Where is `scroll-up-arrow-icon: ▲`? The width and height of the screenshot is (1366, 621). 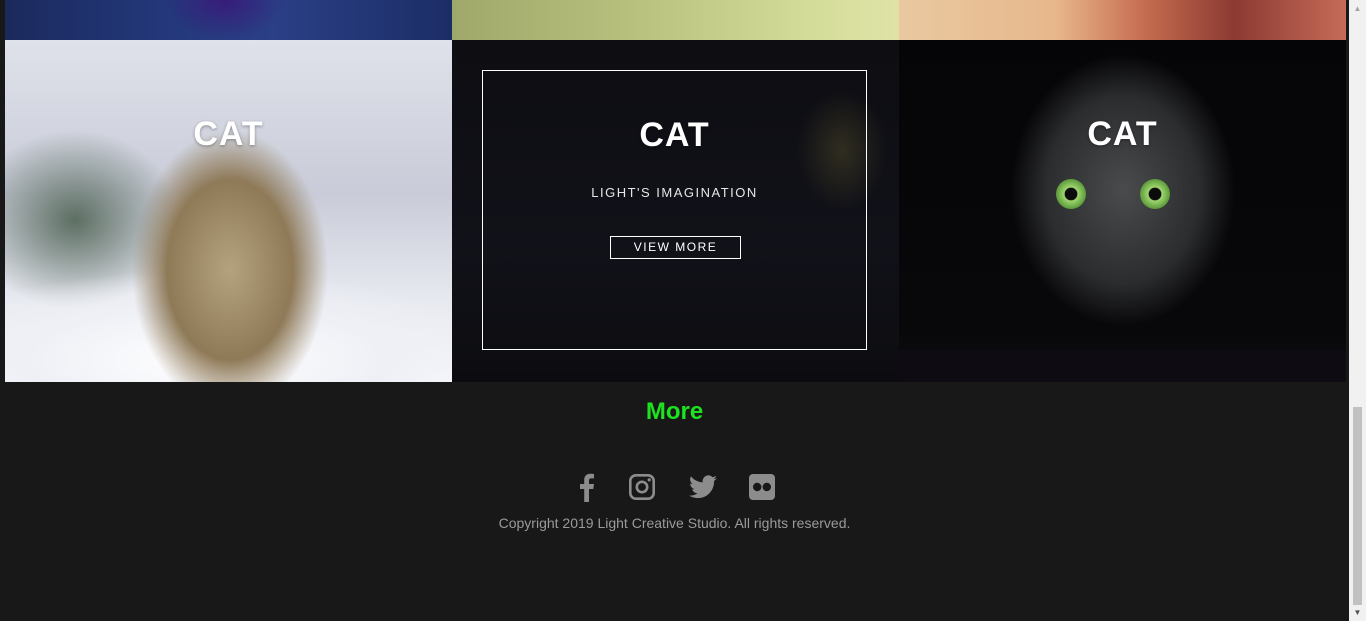 scroll-up-arrow-icon: ▲ is located at coordinates (1357, 8).